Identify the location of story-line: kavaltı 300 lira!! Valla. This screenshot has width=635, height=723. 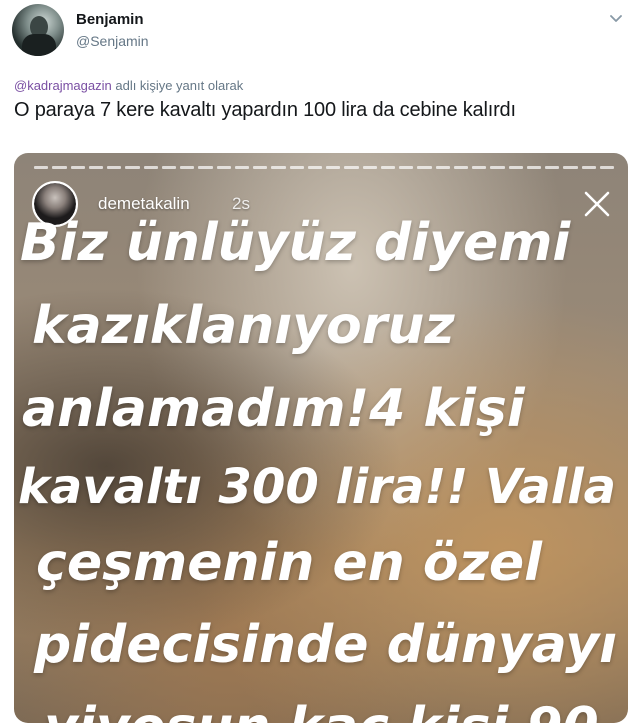
(317, 487).